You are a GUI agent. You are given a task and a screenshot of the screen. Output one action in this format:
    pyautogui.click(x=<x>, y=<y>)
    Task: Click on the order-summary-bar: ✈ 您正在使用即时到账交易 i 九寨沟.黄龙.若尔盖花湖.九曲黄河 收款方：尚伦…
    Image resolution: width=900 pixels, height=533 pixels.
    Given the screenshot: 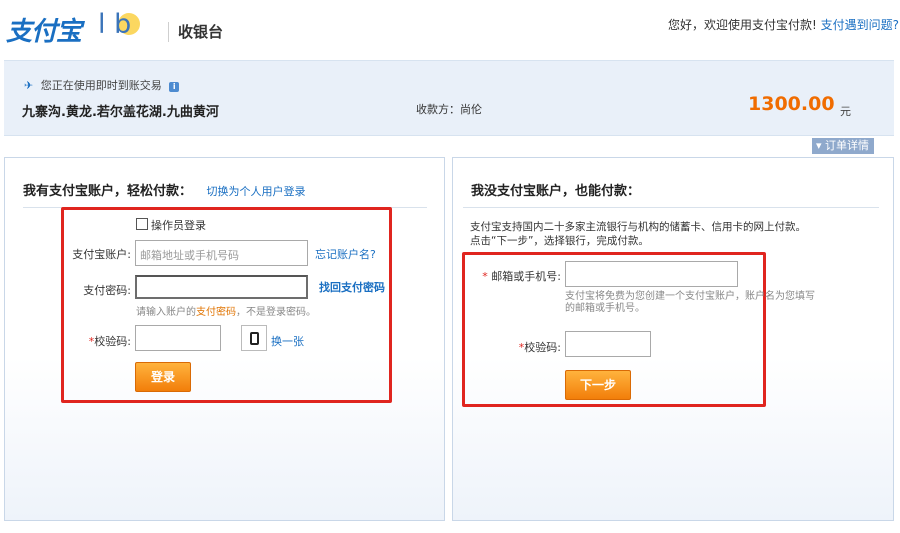 What is the action you would take?
    pyautogui.click(x=449, y=98)
    